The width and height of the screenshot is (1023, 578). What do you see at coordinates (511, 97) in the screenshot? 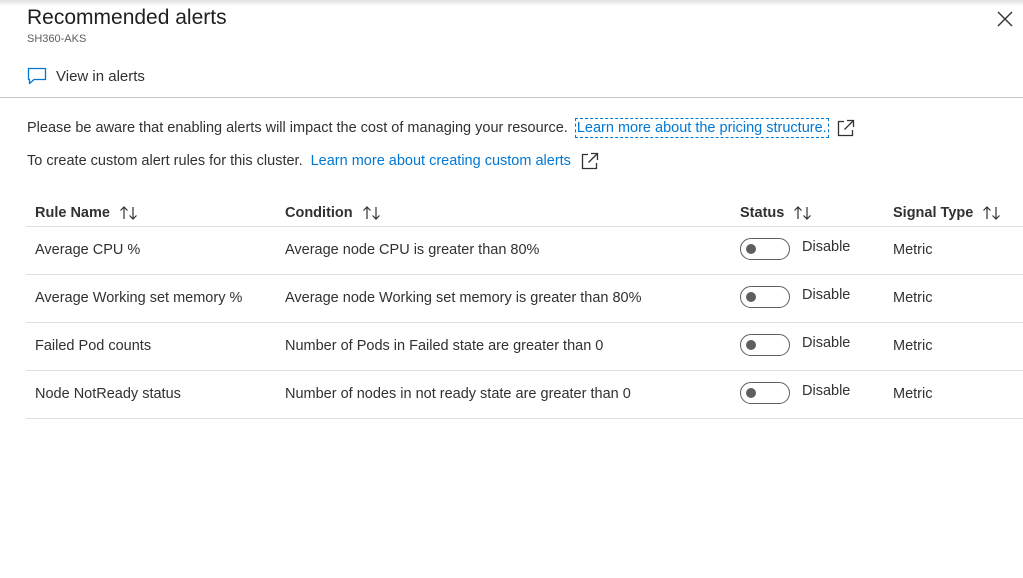
I see `toolbar-divider` at bounding box center [511, 97].